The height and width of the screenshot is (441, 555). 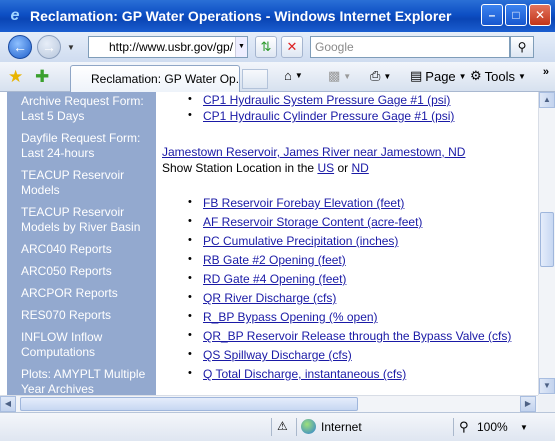 I want to click on maximize-button: □, so click(x=516, y=15).